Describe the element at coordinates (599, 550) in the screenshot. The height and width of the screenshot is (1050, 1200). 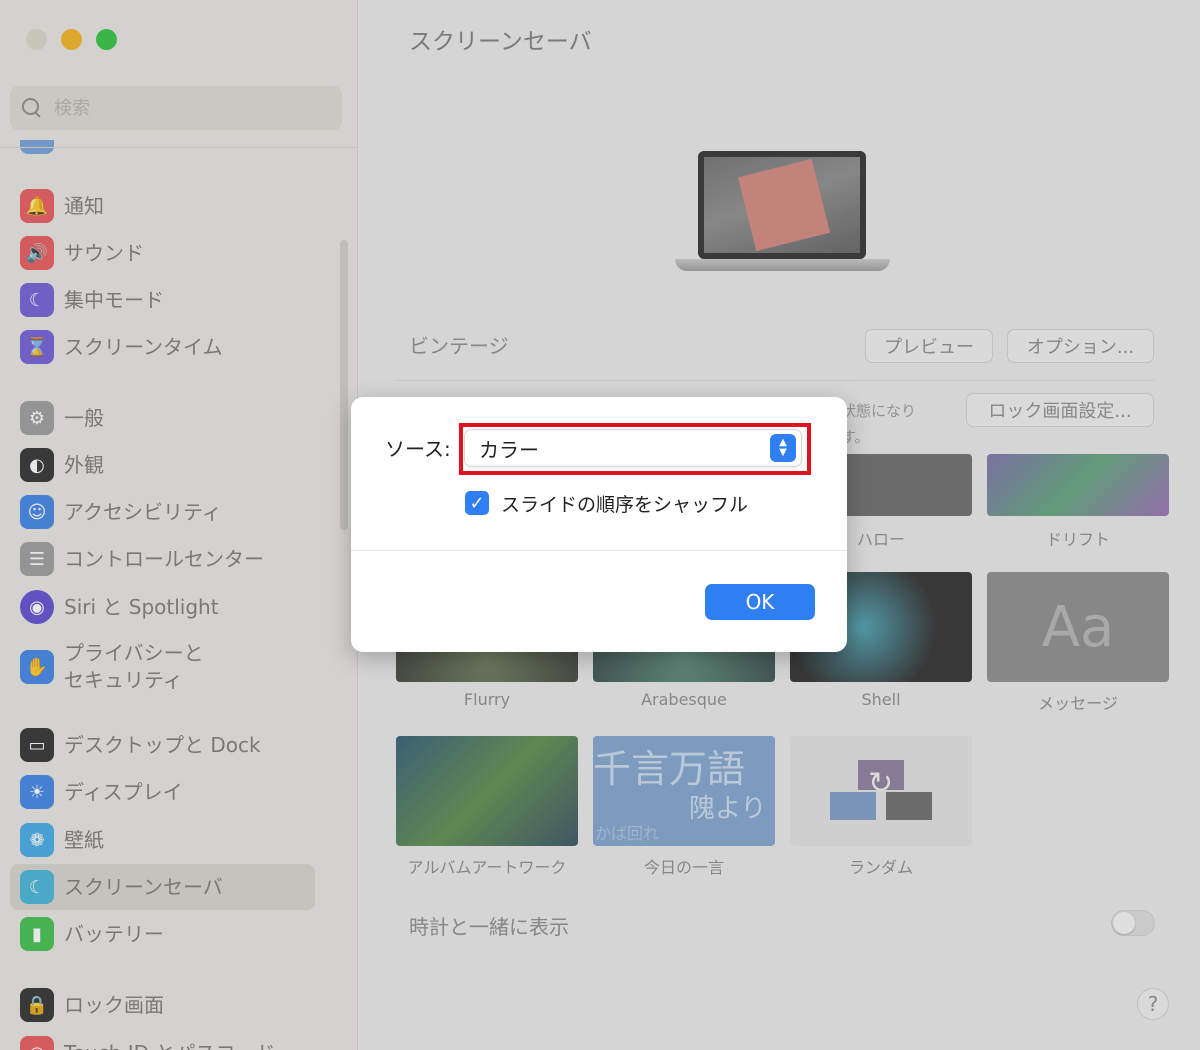
I see `dialog-divider` at that location.